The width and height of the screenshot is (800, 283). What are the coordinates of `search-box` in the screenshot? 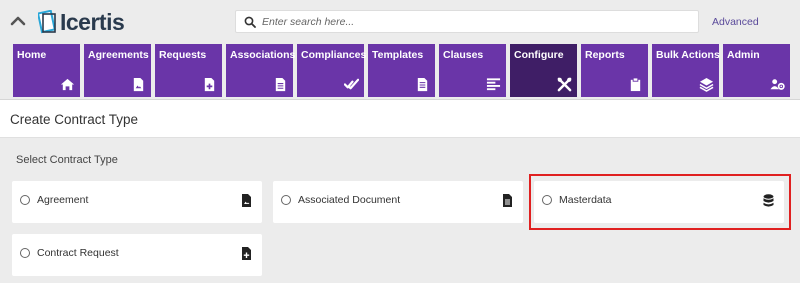 It's located at (467, 21).